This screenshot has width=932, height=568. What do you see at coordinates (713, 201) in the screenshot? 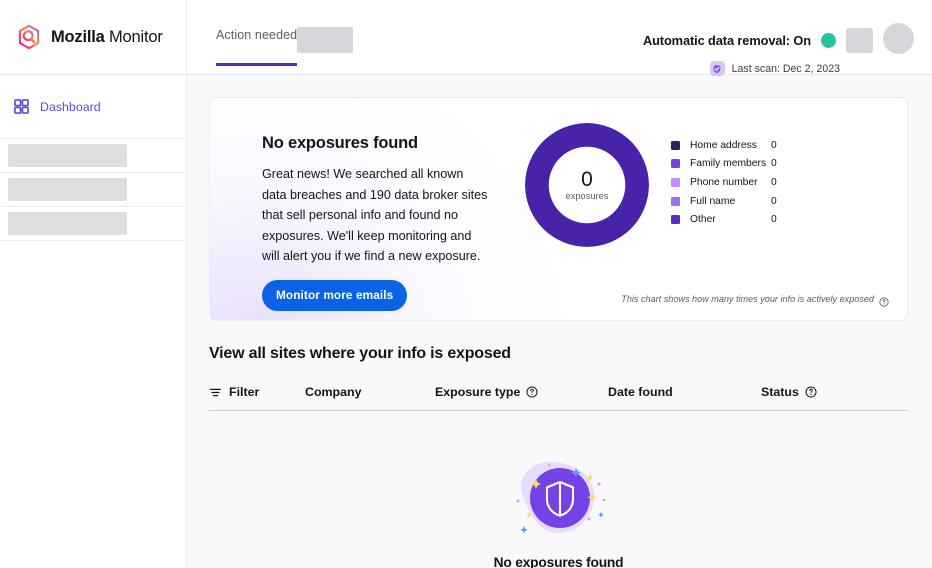
I see `legend-label: Full name` at bounding box center [713, 201].